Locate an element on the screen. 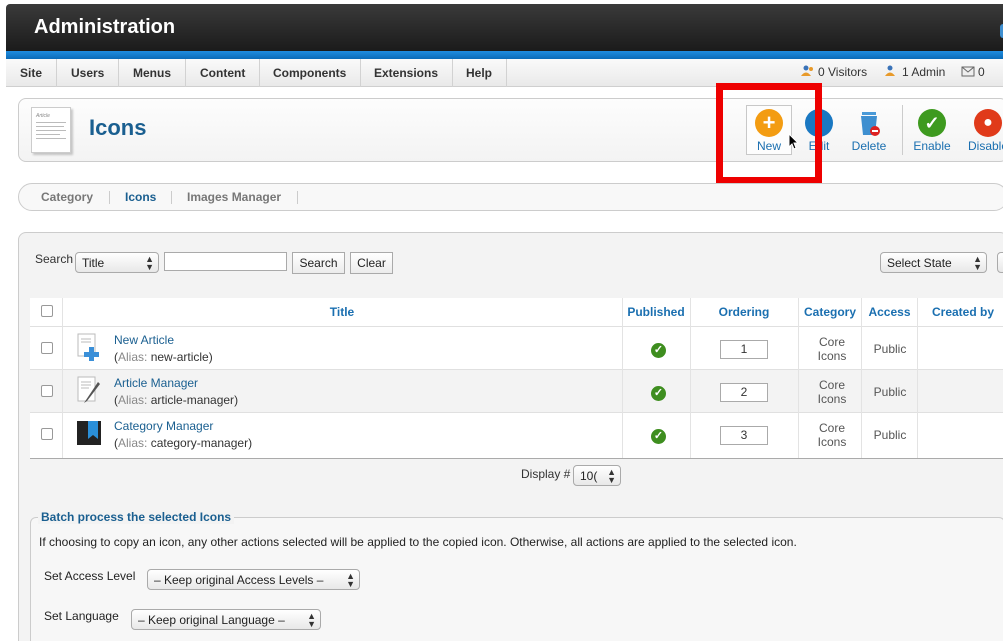 The image size is (1003, 641). page-title: Icons is located at coordinates (118, 127).